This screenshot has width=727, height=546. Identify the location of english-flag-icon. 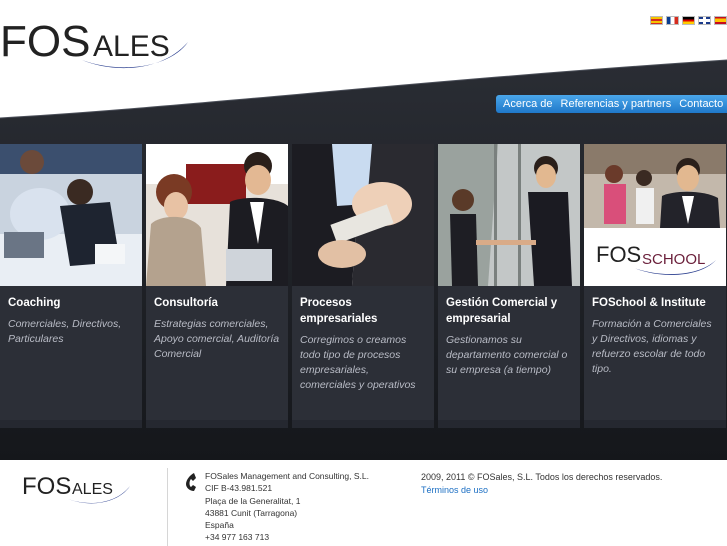
(704, 20).